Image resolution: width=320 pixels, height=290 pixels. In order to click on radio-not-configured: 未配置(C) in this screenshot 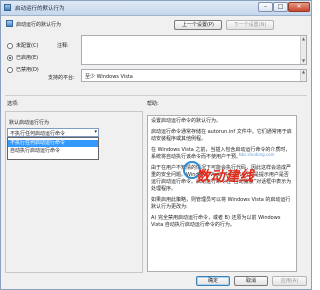, I will do `click(22, 45)`.